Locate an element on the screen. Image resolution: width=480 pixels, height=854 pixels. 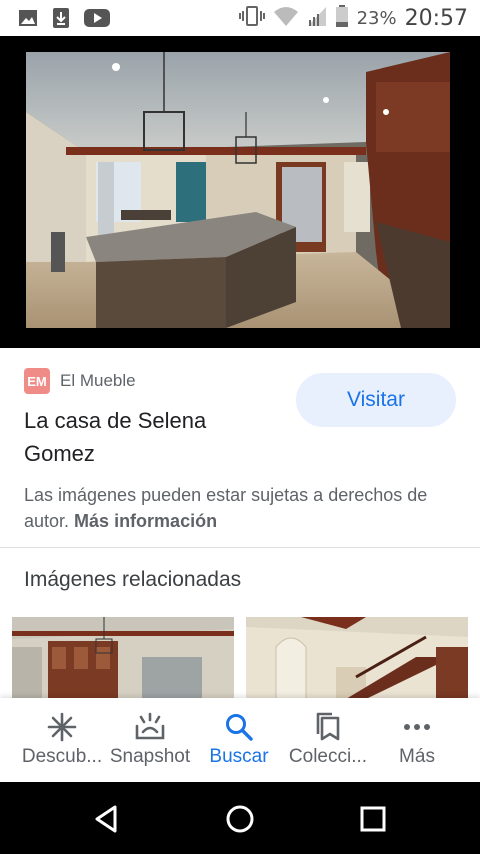
nav-more: Más is located at coordinates (417, 740).